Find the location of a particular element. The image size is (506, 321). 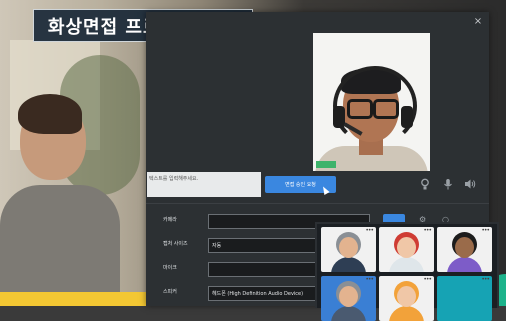

participant-woman-red-hair: ••• is located at coordinates (406, 249).